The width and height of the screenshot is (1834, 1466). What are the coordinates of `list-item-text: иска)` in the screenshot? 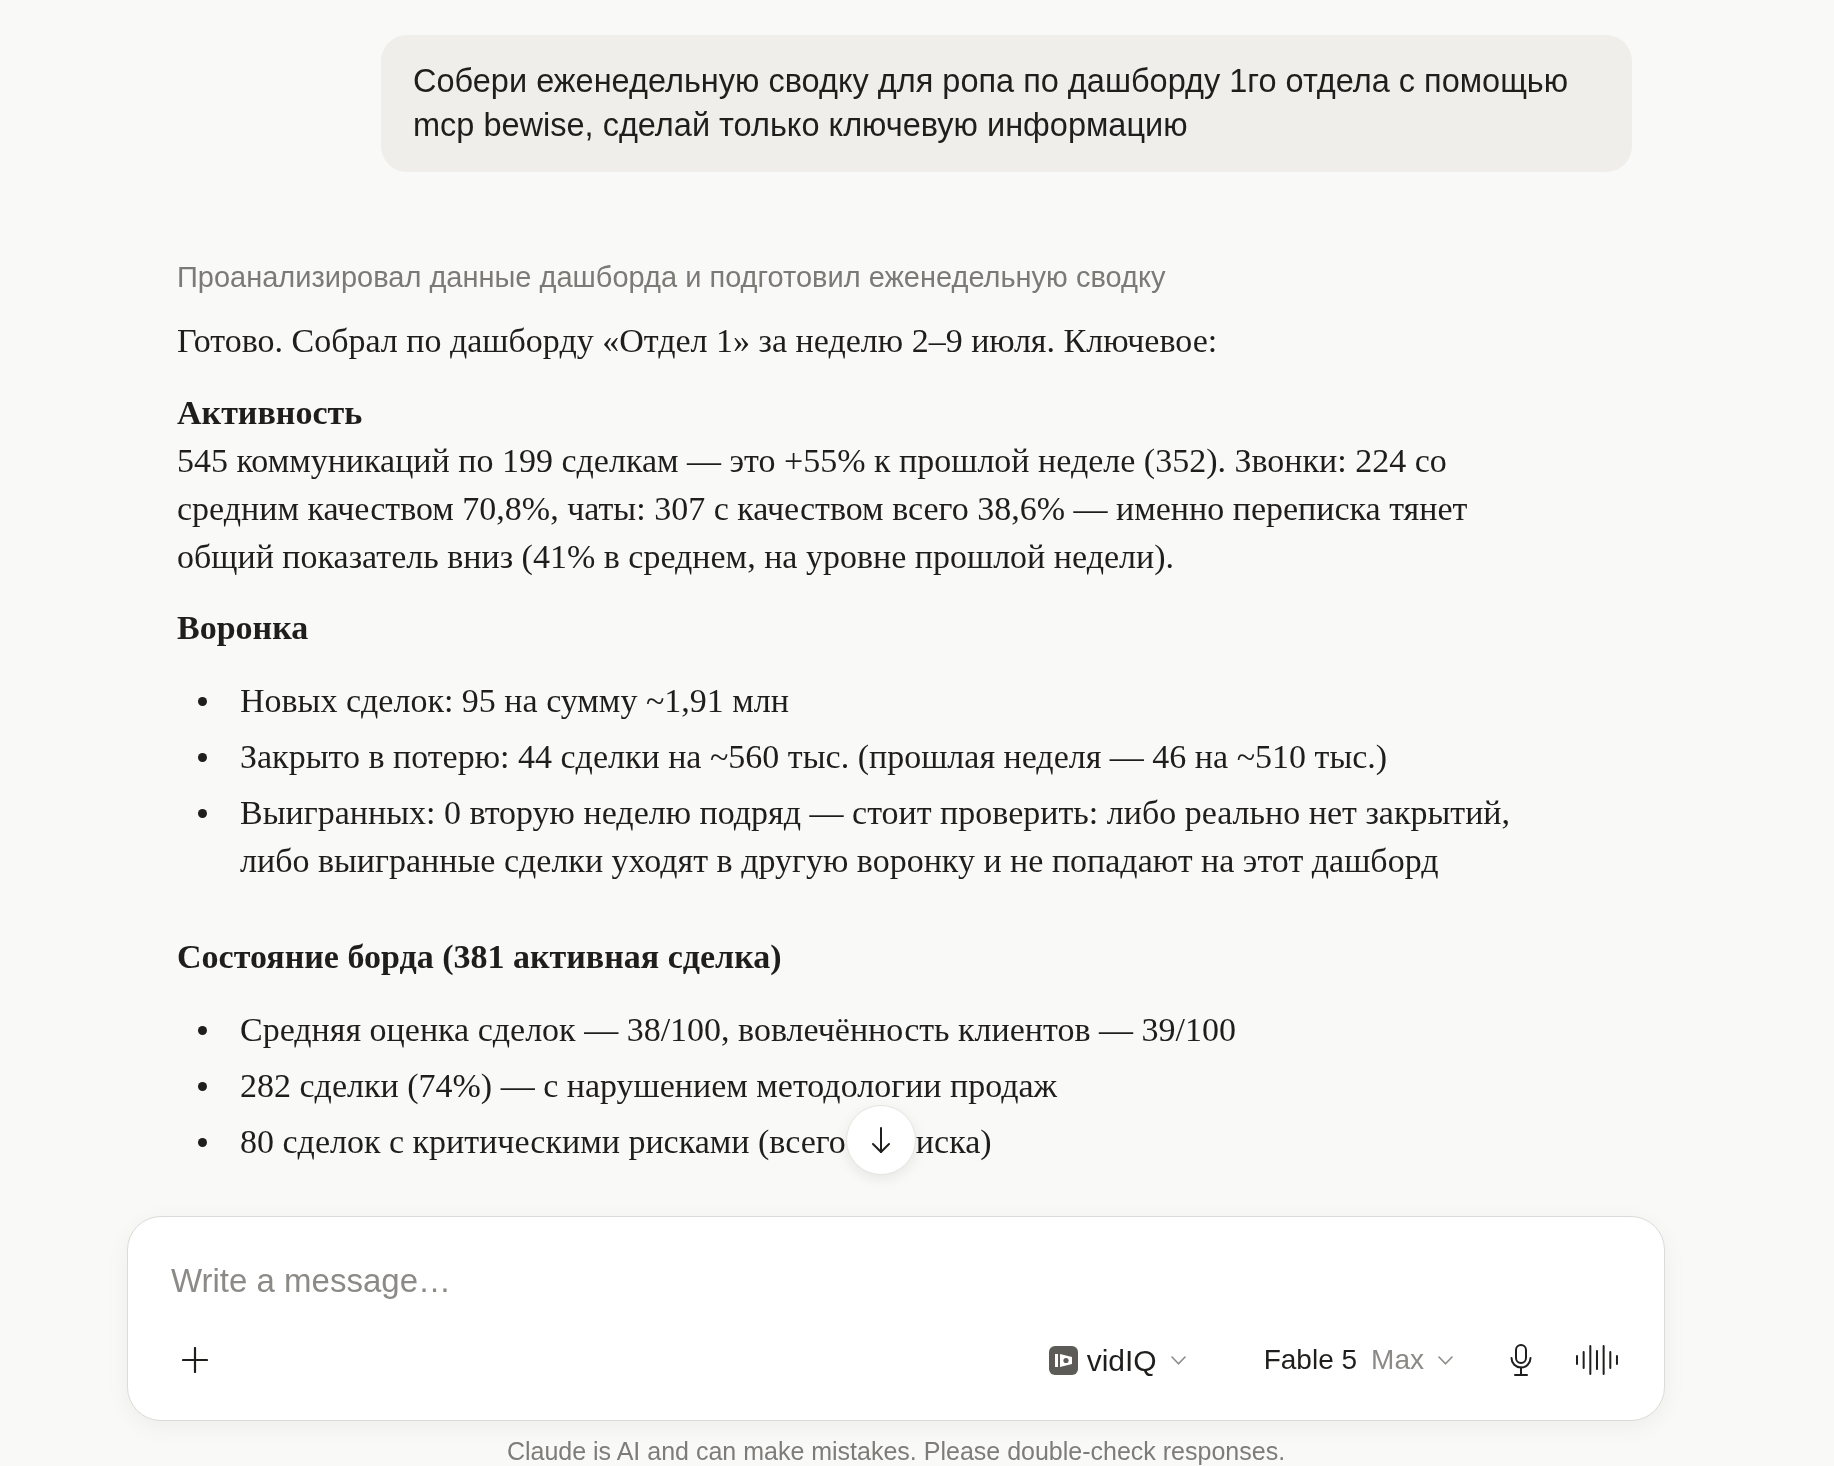 It's located at (953, 1141).